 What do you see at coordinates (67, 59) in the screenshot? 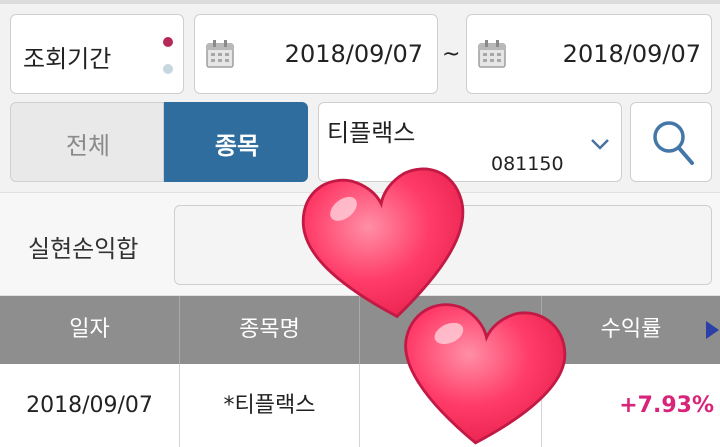
I see `period-label: 조회기간` at bounding box center [67, 59].